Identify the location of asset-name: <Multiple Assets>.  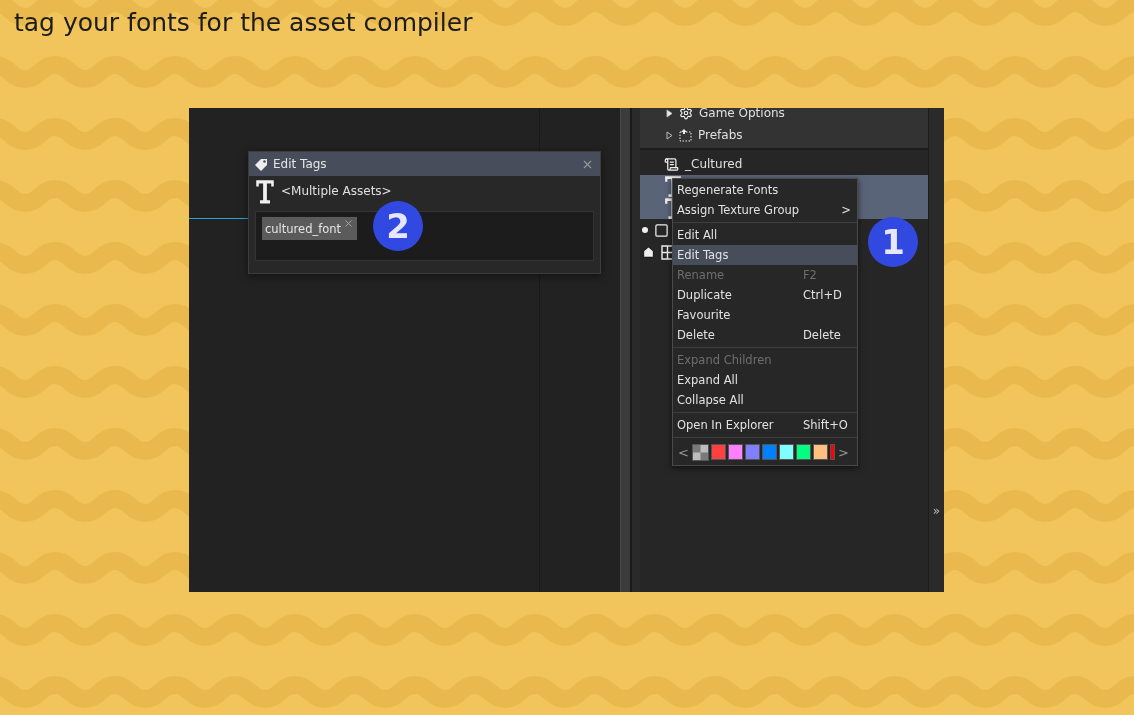
(336, 191).